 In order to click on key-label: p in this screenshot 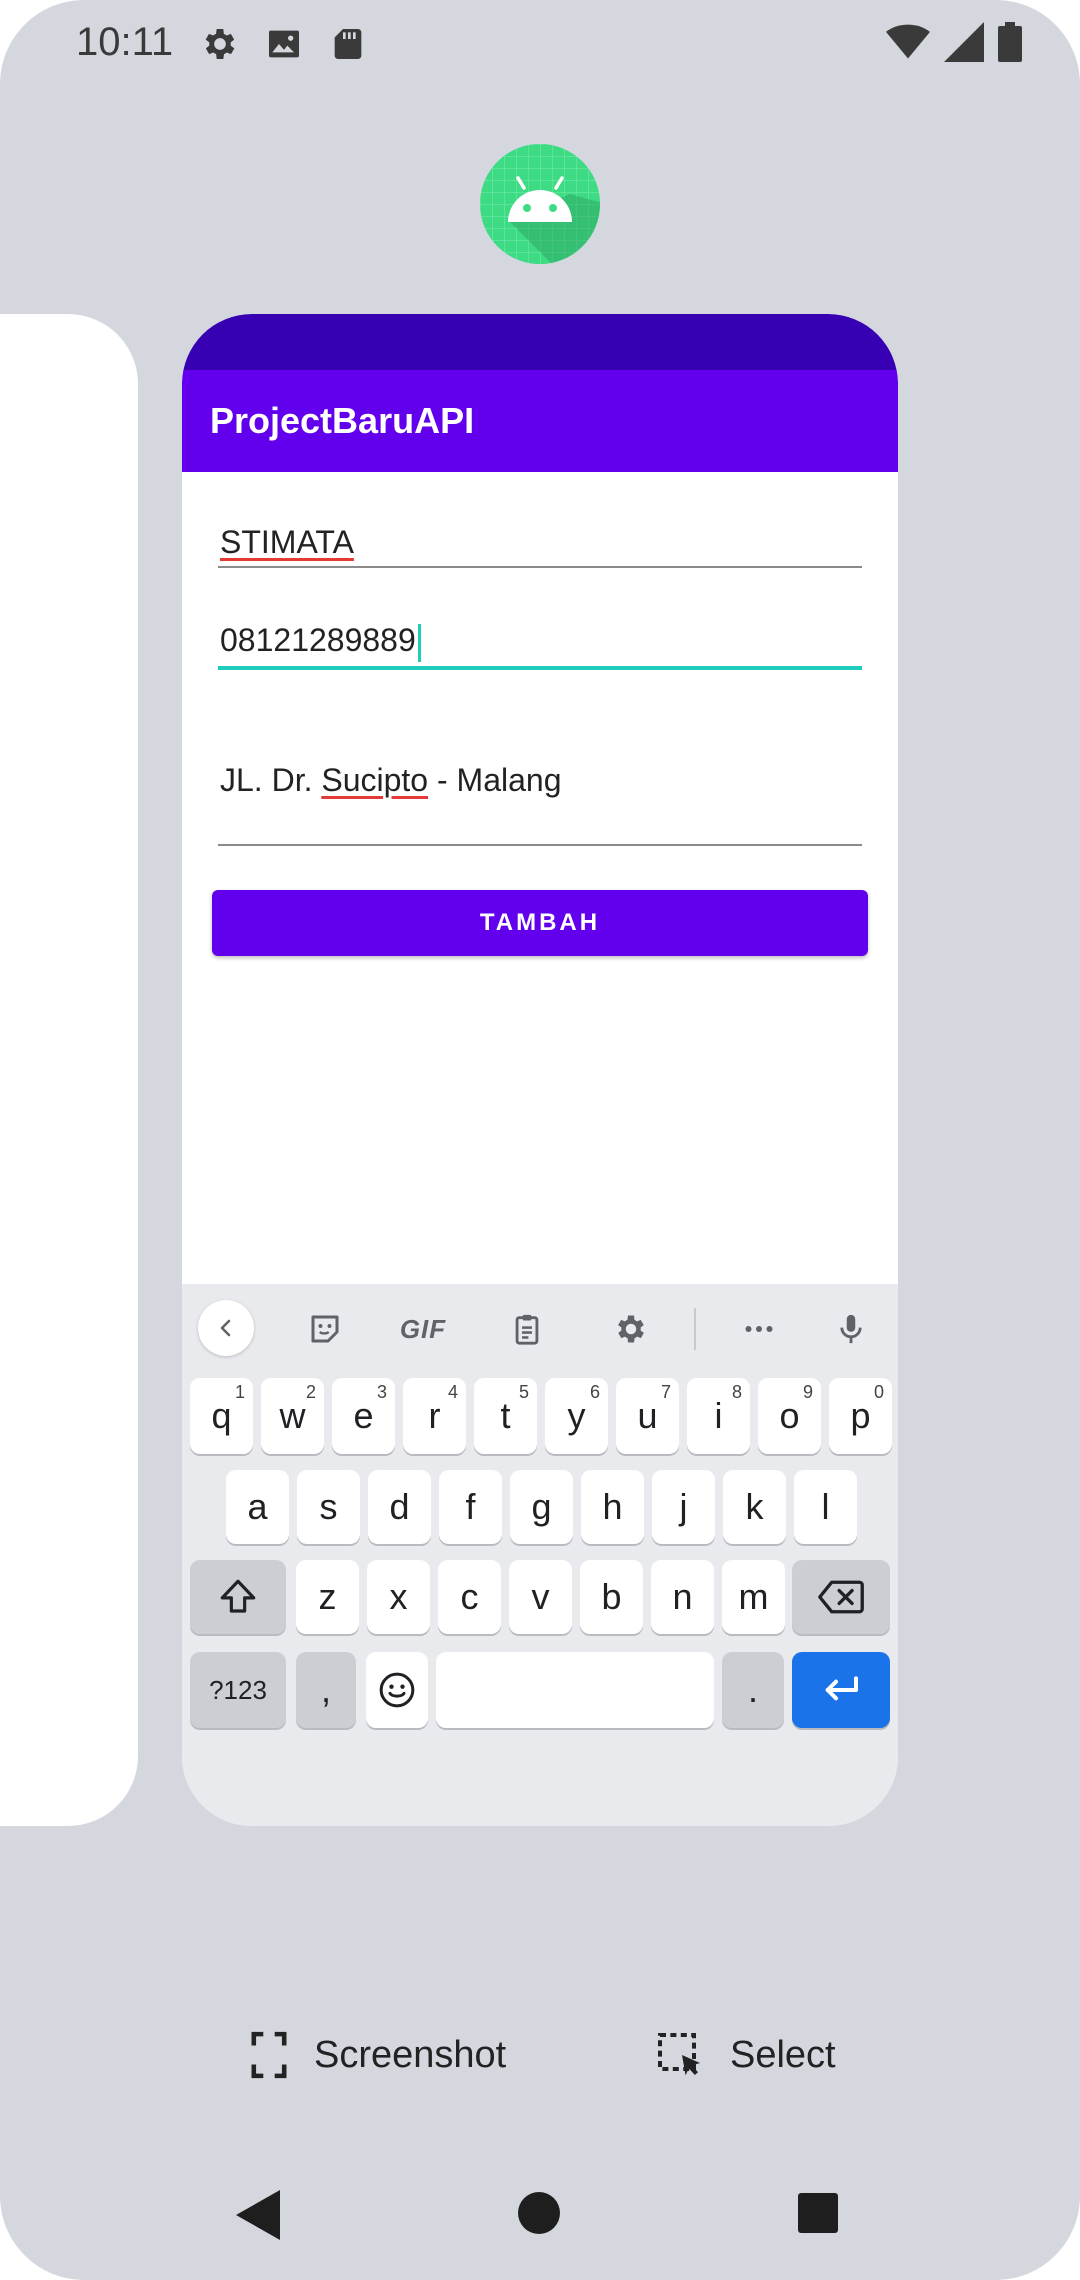, I will do `click(860, 1415)`.